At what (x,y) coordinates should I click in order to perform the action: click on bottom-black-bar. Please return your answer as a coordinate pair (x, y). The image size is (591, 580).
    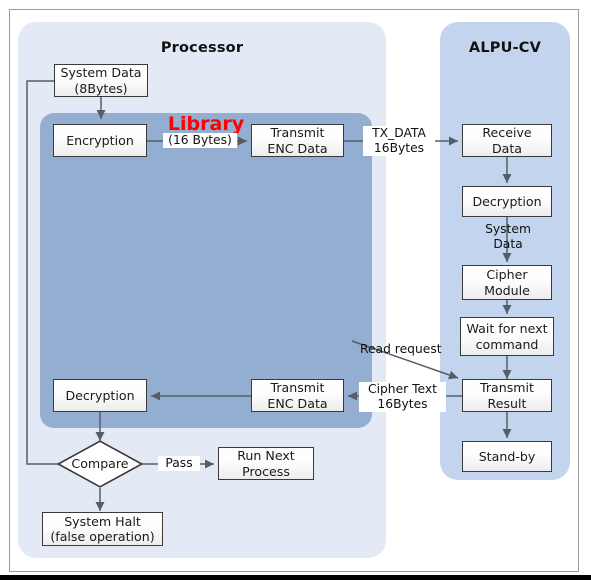
    Looking at the image, I should click on (295, 577).